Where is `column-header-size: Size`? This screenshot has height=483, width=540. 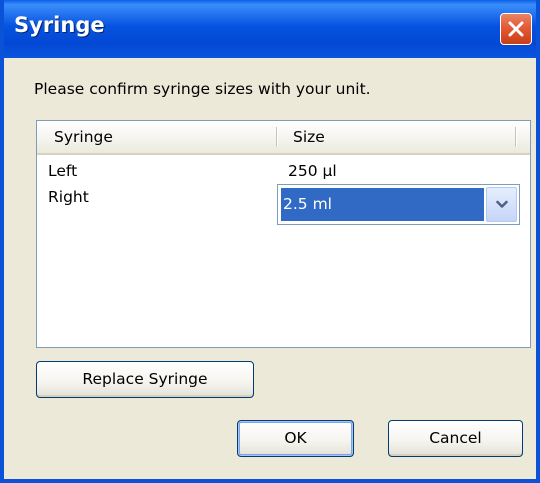 column-header-size: Size is located at coordinates (309, 137).